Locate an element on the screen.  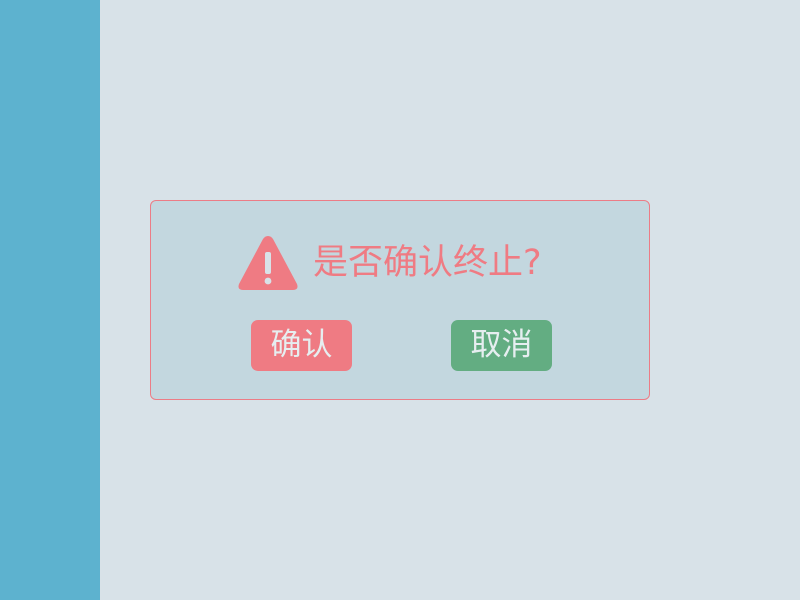
dialog-message-row: 是否确认终止? is located at coordinates (389, 263).